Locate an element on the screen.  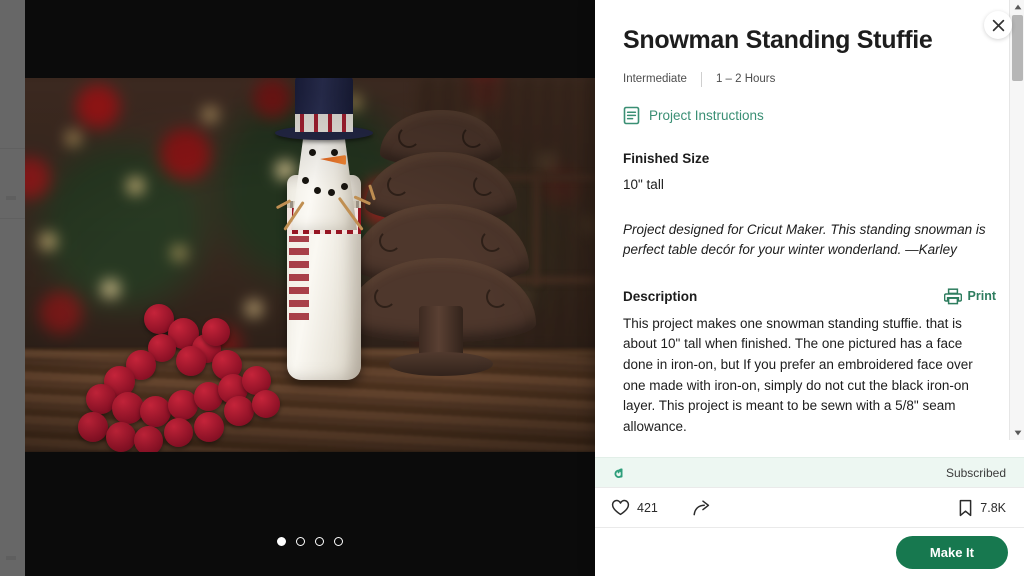
printer-icon is located at coordinates (952, 296).